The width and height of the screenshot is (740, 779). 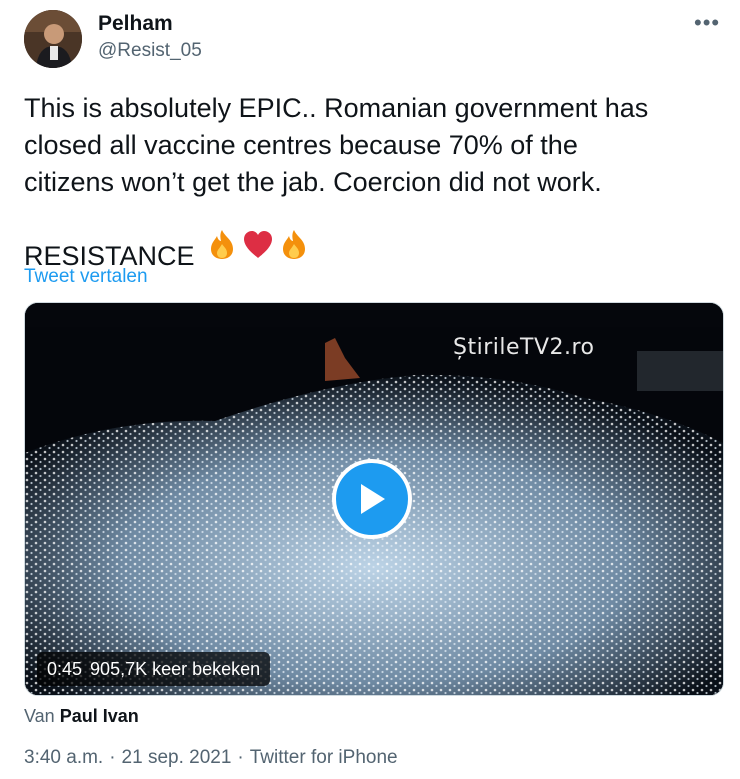 I want to click on emoji-row, so click(x=258, y=244).